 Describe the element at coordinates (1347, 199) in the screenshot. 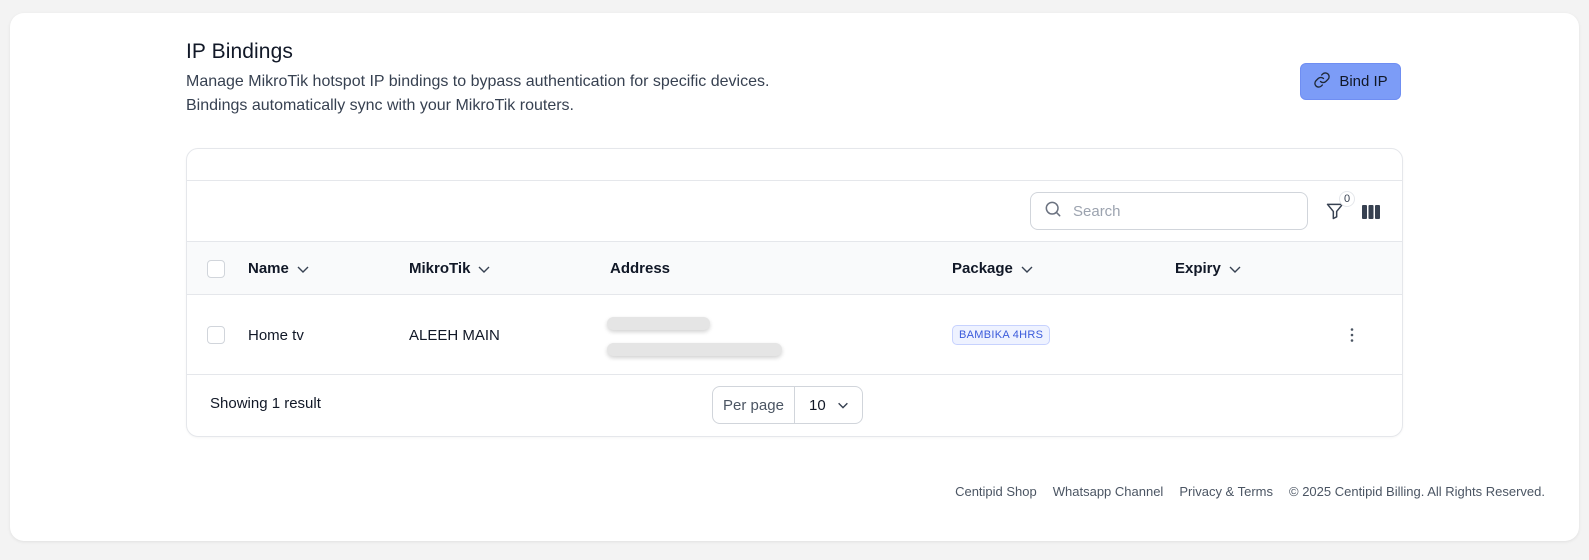

I see `filter-count-badge: 0` at that location.